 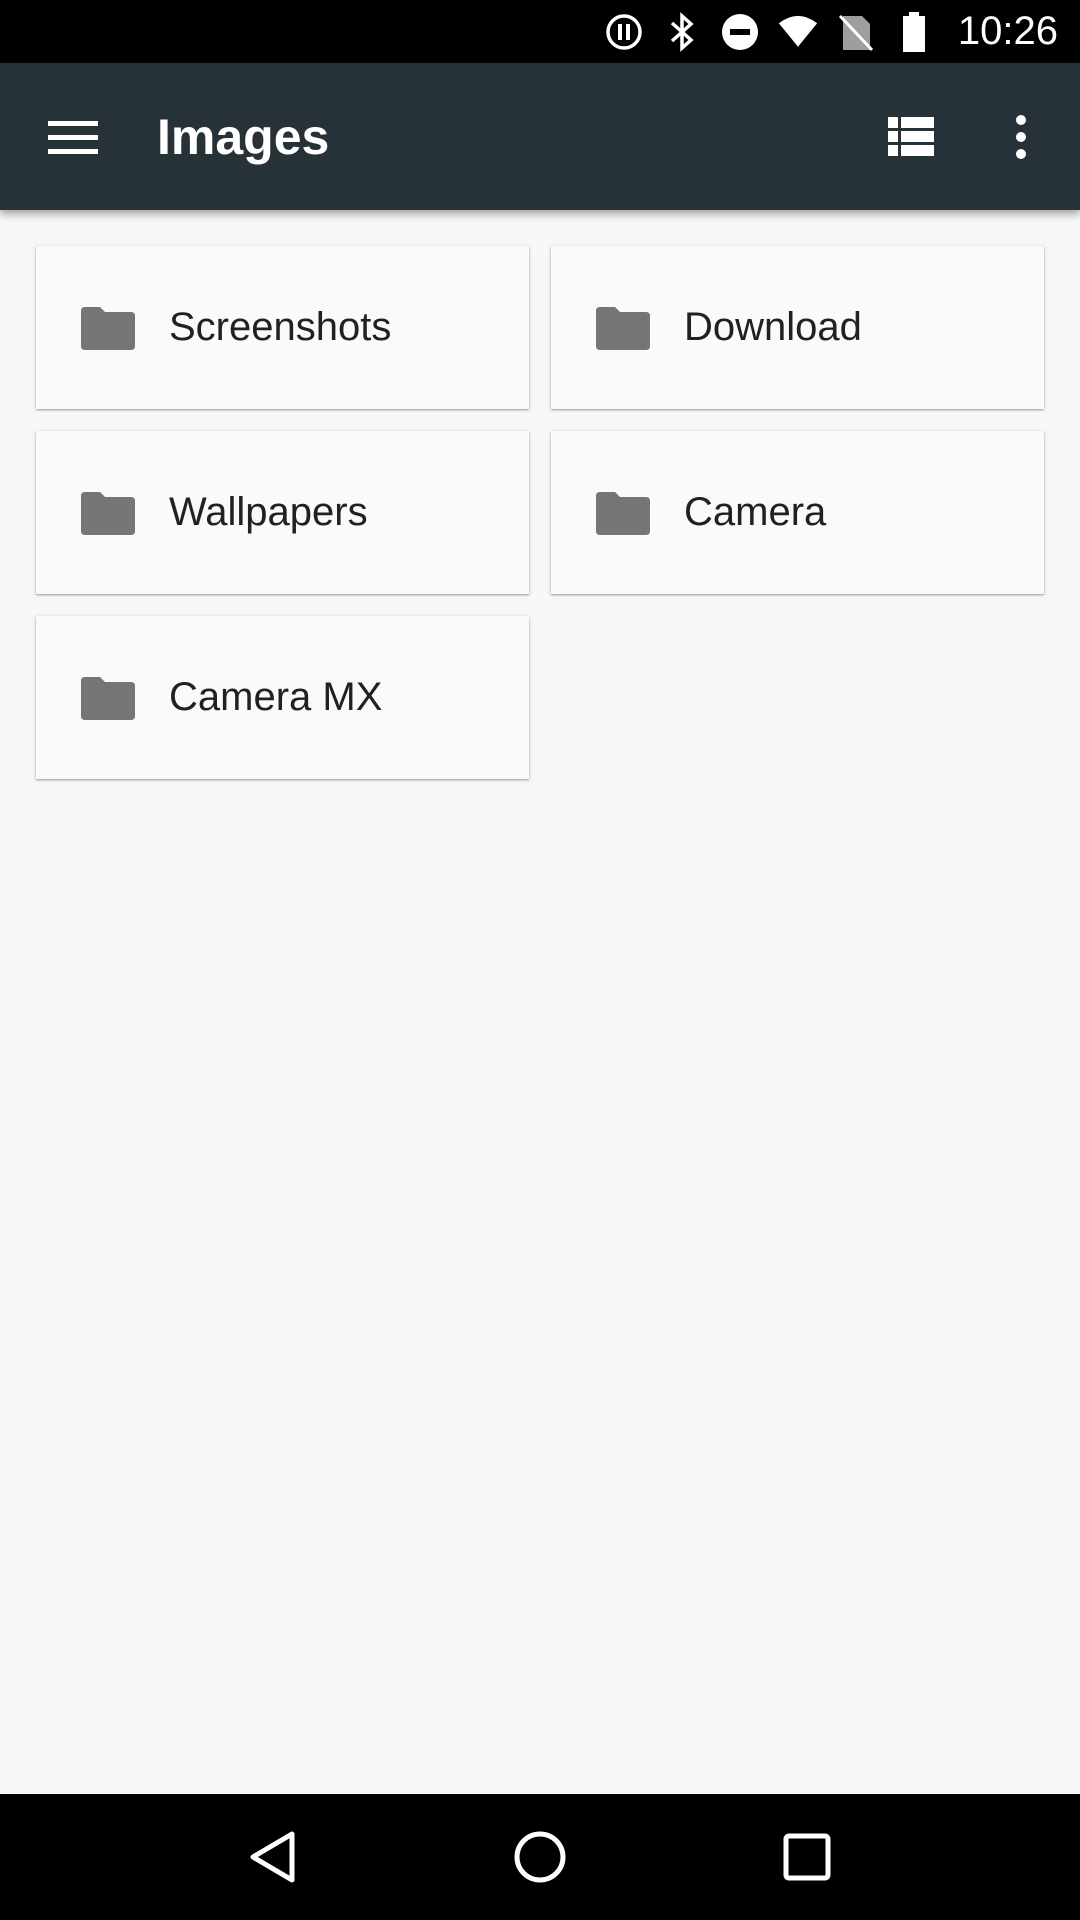 I want to click on folder-name: Download, so click(x=773, y=327).